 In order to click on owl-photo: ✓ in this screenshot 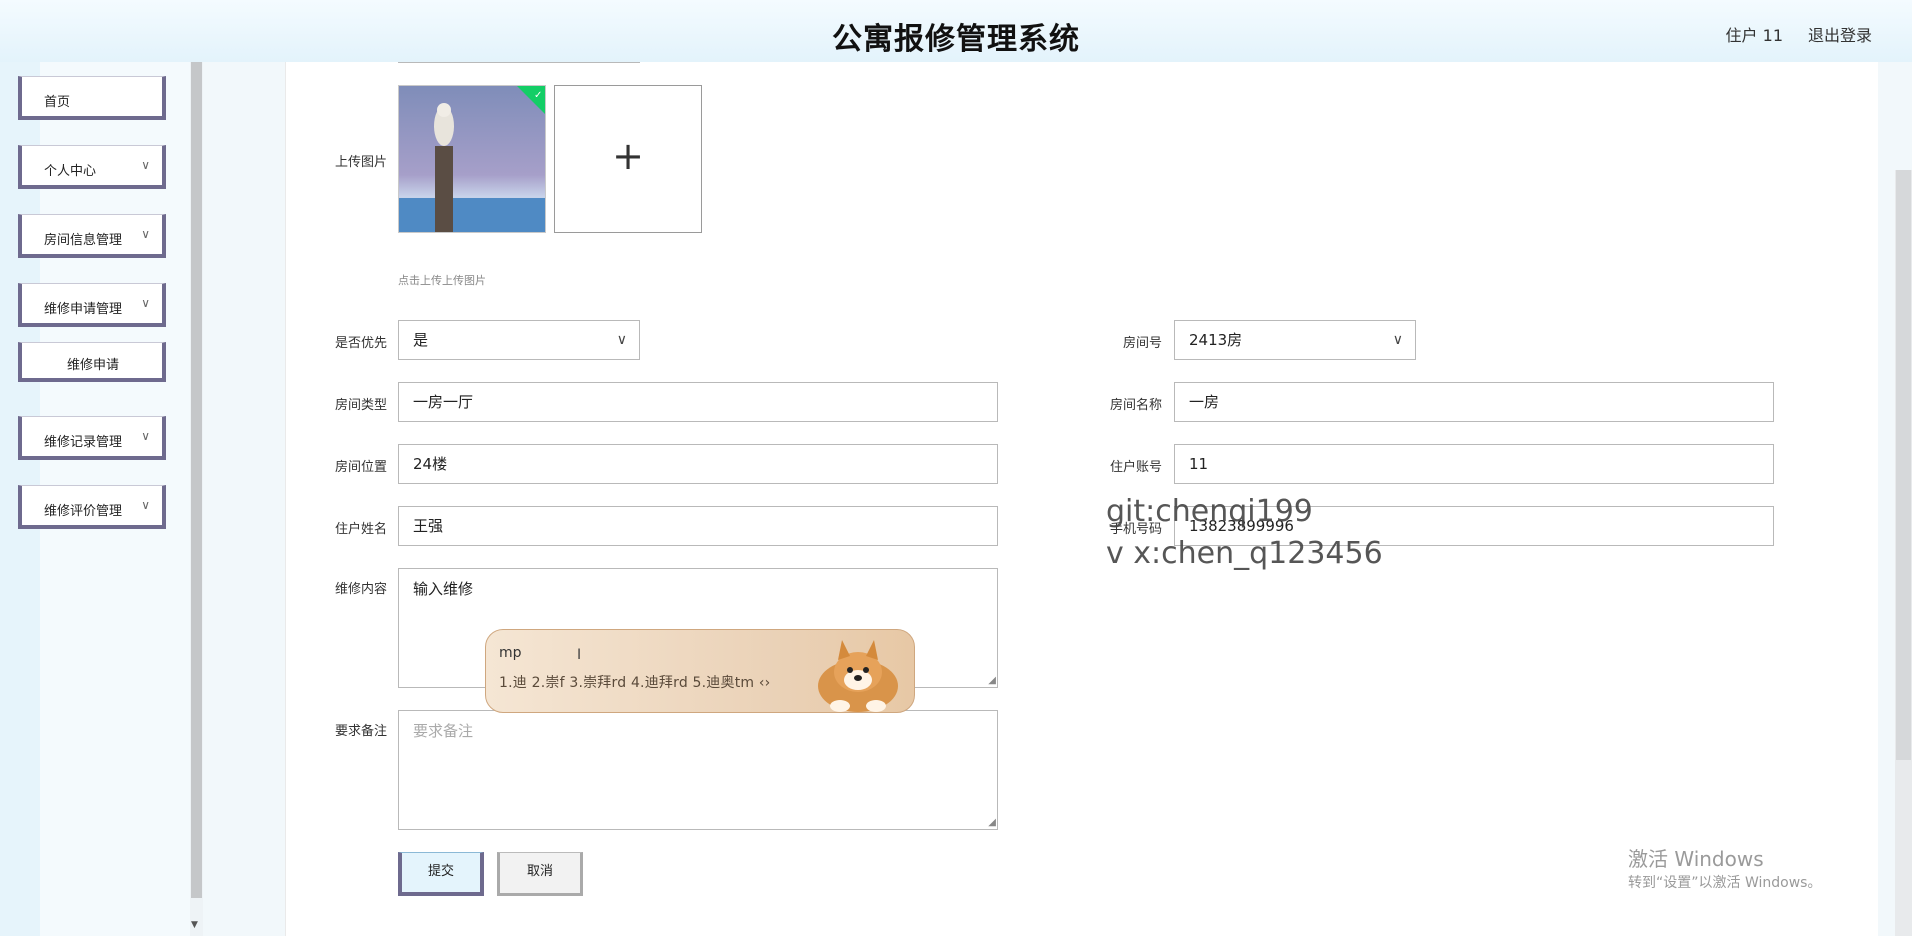, I will do `click(472, 159)`.